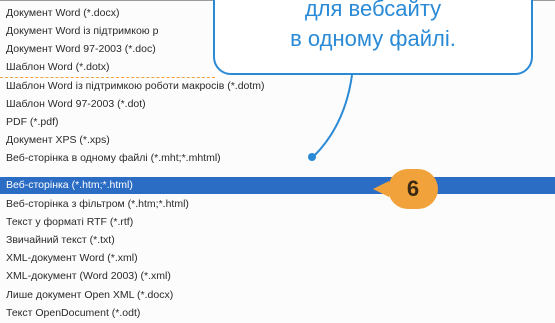  What do you see at coordinates (277, 295) in the screenshot?
I see `list-item-strict-open-xml: Лише документ Open XML (*.docx)` at bounding box center [277, 295].